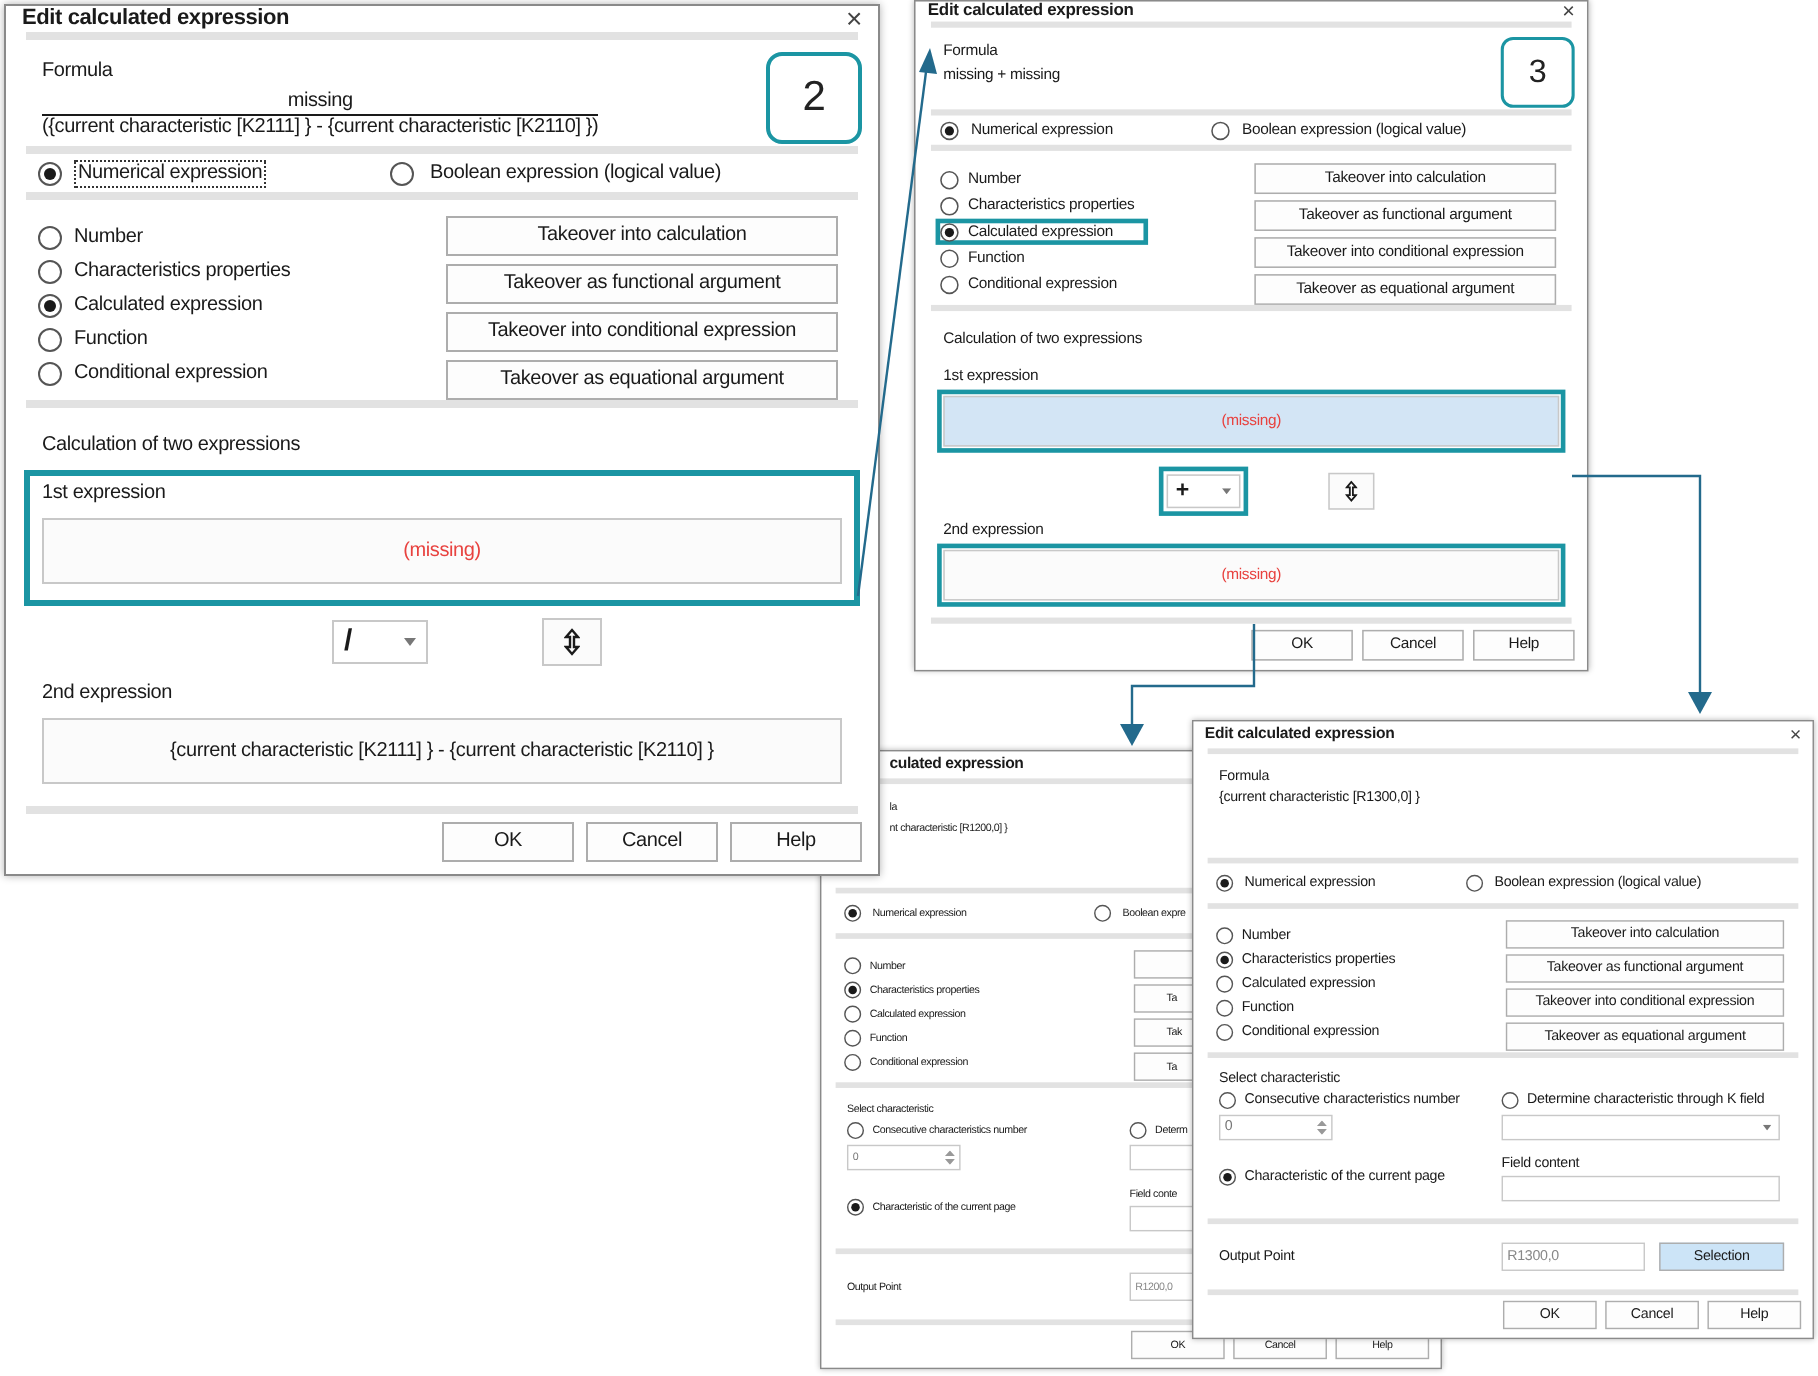 Image resolution: width=1818 pixels, height=1376 pixels. What do you see at coordinates (1203, 491) in the screenshot?
I see `operator-dropdown: +` at bounding box center [1203, 491].